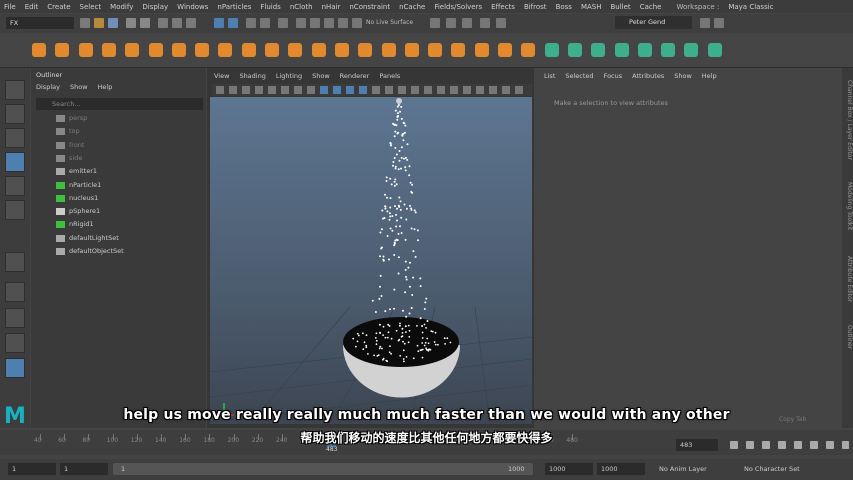 Image resolution: width=853 pixels, height=480 pixels. What do you see at coordinates (71, 118) in the screenshot?
I see `outliner-item: persp` at bounding box center [71, 118].